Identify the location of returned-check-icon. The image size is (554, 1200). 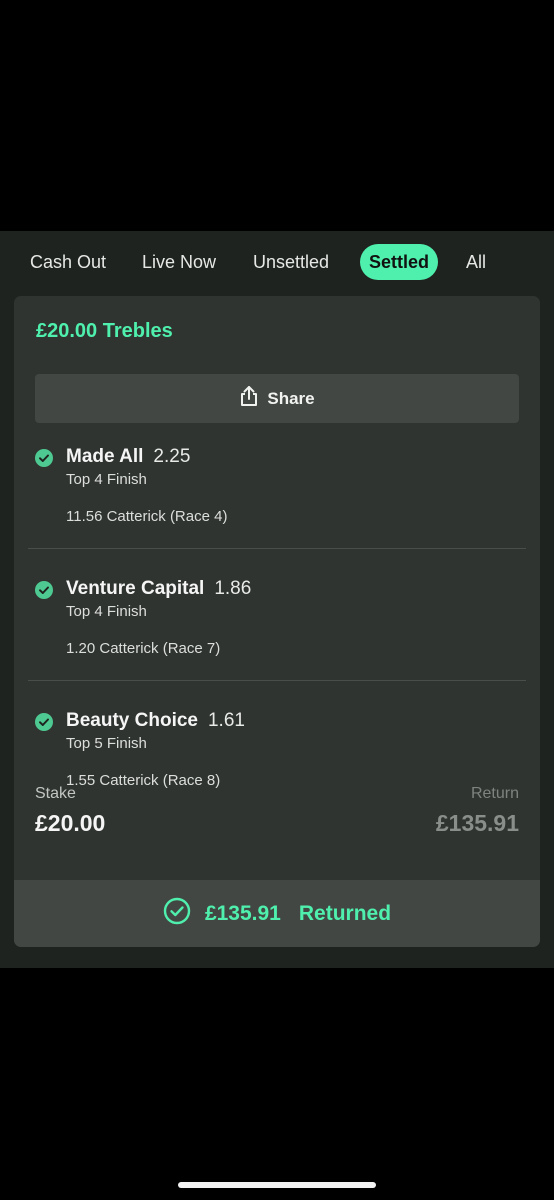
(177, 914).